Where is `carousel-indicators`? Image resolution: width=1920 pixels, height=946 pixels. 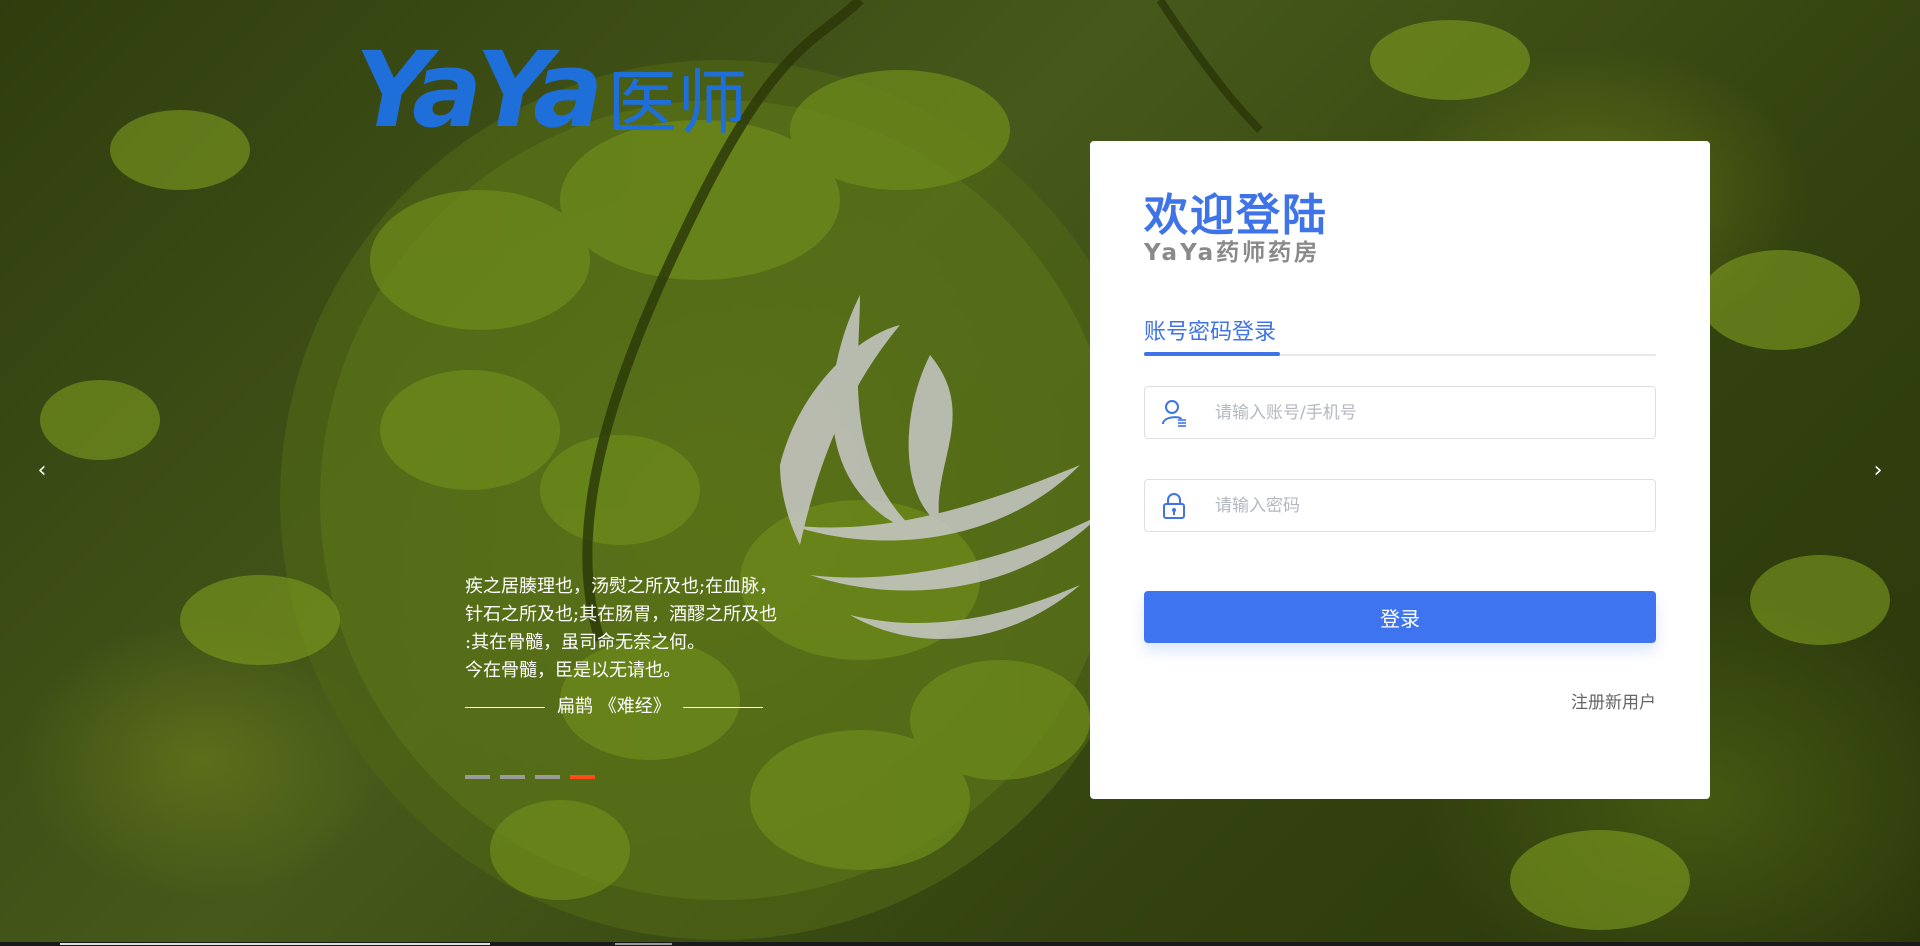 carousel-indicators is located at coordinates (530, 777).